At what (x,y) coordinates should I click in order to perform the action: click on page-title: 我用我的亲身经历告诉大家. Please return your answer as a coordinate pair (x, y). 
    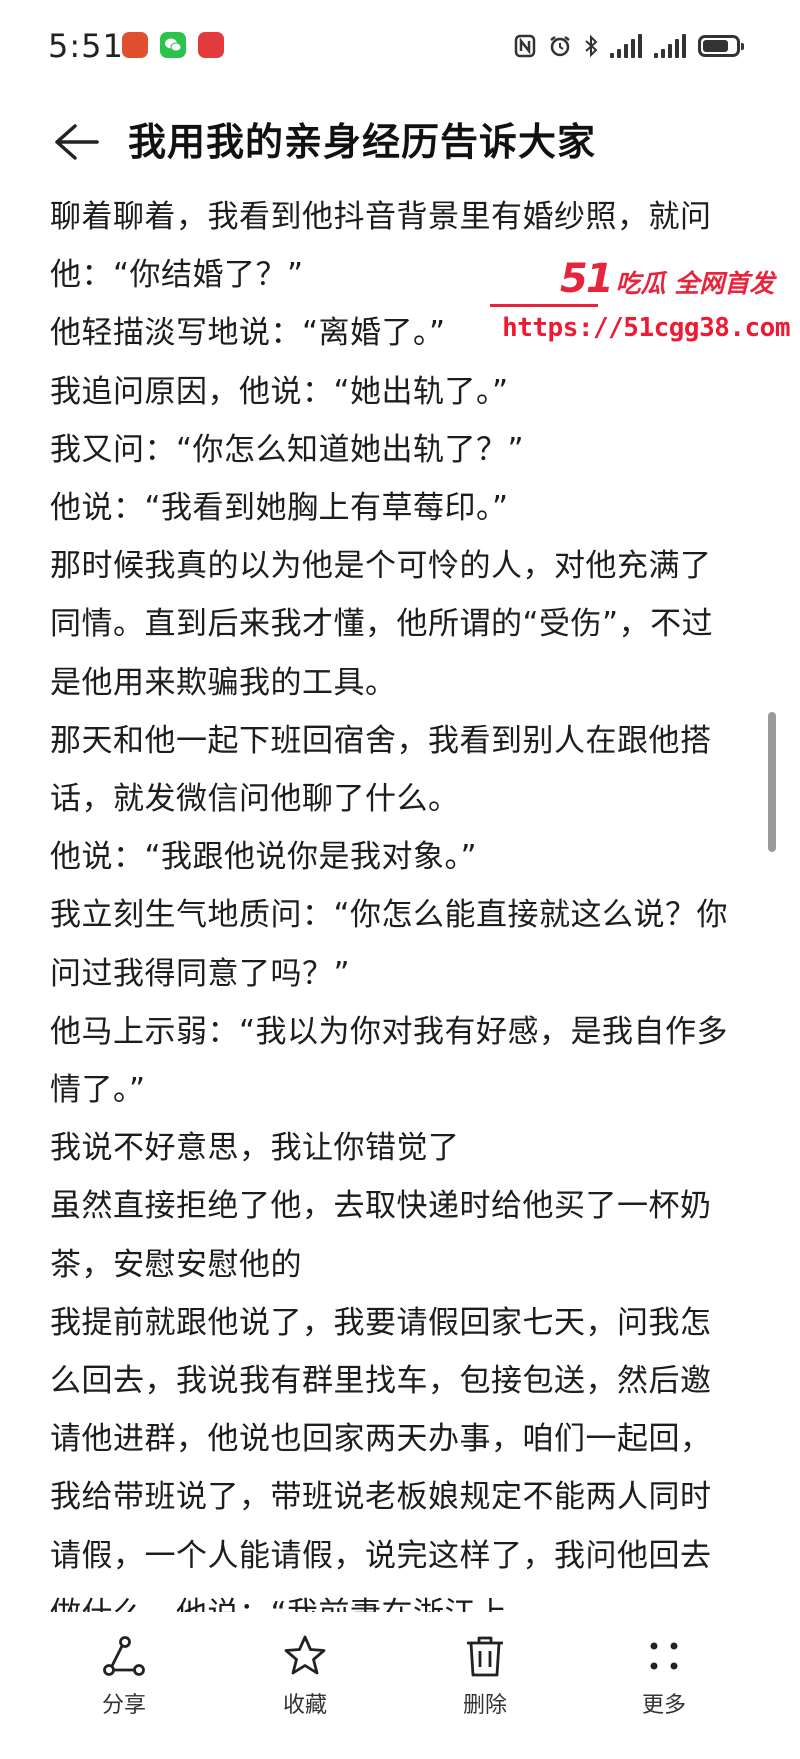
    Looking at the image, I should click on (362, 142).